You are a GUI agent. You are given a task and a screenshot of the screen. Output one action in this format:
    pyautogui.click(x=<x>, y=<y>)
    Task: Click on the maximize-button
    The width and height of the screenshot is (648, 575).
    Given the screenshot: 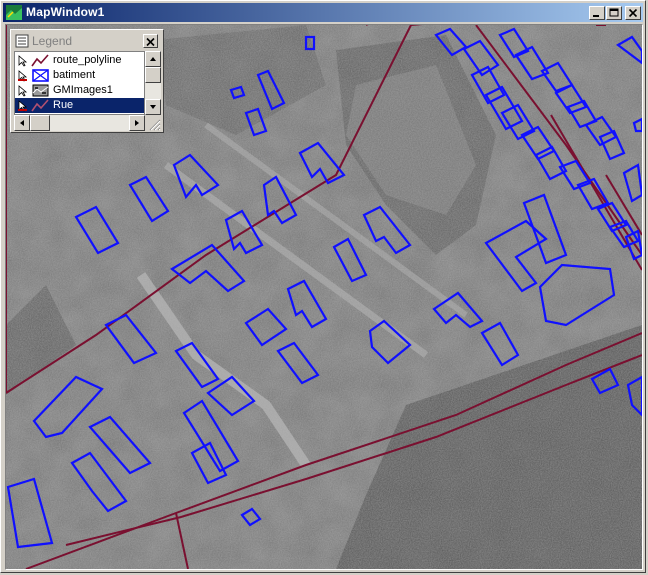 What is the action you would take?
    pyautogui.click(x=614, y=13)
    